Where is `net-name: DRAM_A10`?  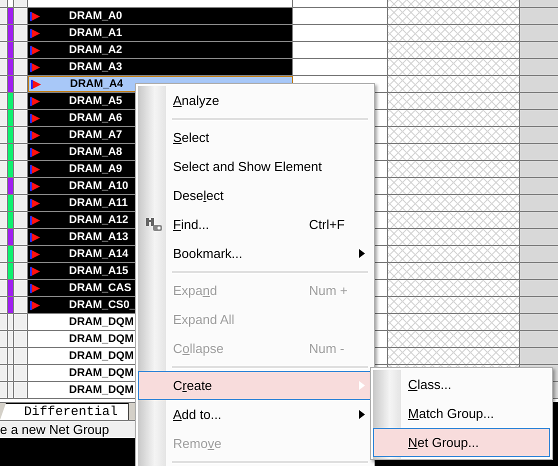 net-name: DRAM_A10 is located at coordinates (98, 186).